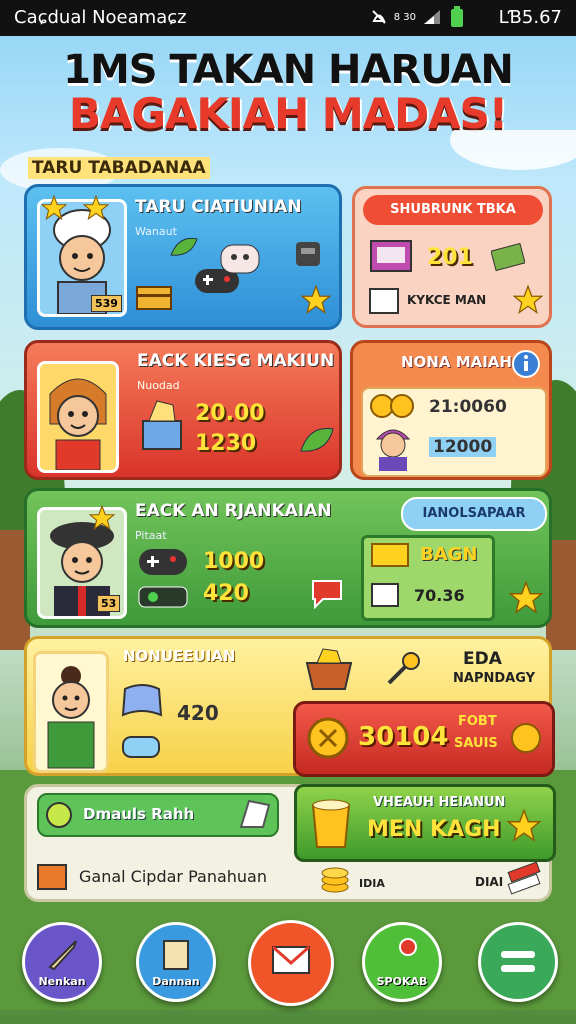 This screenshot has height=1024, width=576. I want to click on reward-title: EDA, so click(482, 659).